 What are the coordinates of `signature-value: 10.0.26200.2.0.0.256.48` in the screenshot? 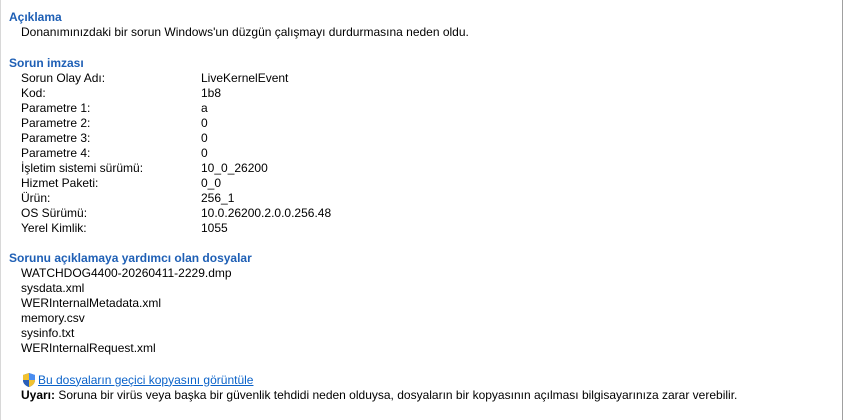 It's located at (266, 213).